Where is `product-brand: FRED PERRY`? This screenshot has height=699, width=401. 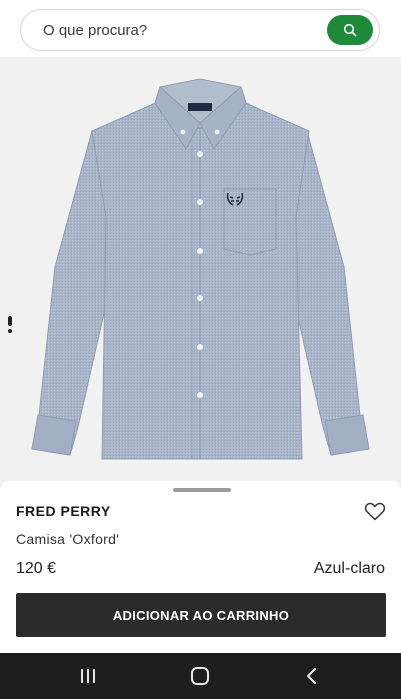 product-brand: FRED PERRY is located at coordinates (63, 511).